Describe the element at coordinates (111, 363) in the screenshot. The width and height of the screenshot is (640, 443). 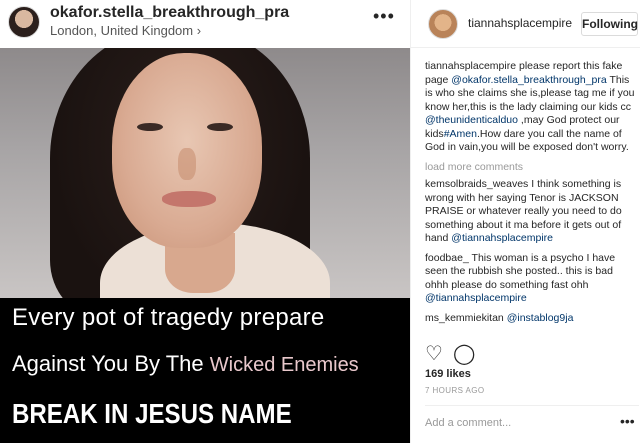
I see `image-text-line-2-a: Against You By The` at that location.